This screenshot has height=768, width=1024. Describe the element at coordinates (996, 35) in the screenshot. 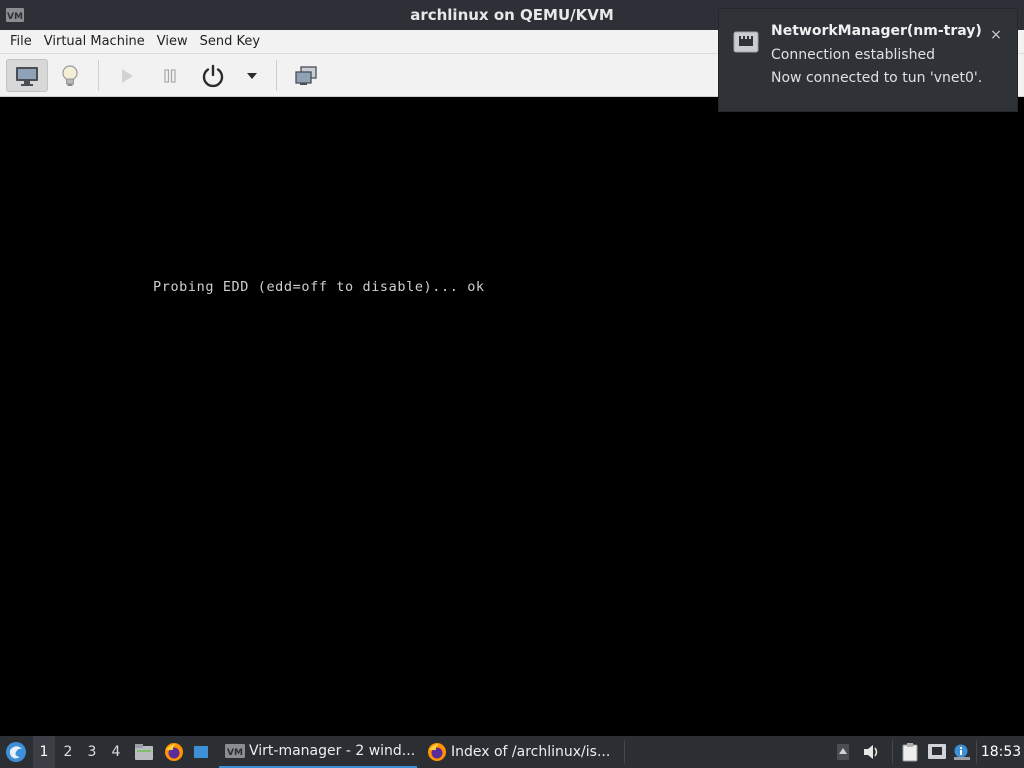

I see `notification-close-button: ×` at that location.